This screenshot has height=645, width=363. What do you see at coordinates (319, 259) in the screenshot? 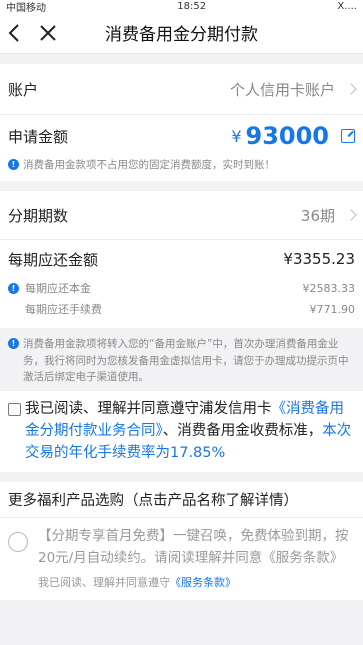
I see `repay-value: ¥3355.23` at bounding box center [319, 259].